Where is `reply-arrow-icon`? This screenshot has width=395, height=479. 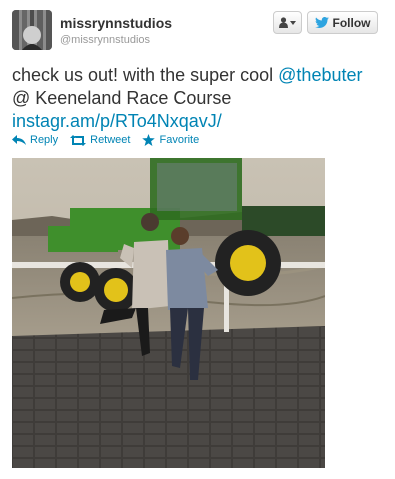
reply-arrow-icon is located at coordinates (19, 140).